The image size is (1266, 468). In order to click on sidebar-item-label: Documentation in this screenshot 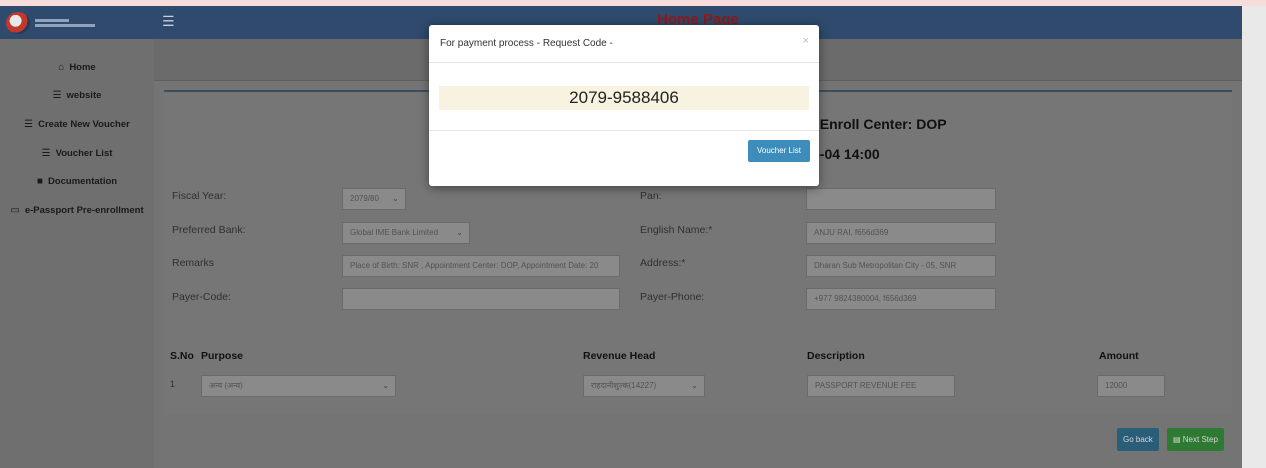, I will do `click(82, 182)`.